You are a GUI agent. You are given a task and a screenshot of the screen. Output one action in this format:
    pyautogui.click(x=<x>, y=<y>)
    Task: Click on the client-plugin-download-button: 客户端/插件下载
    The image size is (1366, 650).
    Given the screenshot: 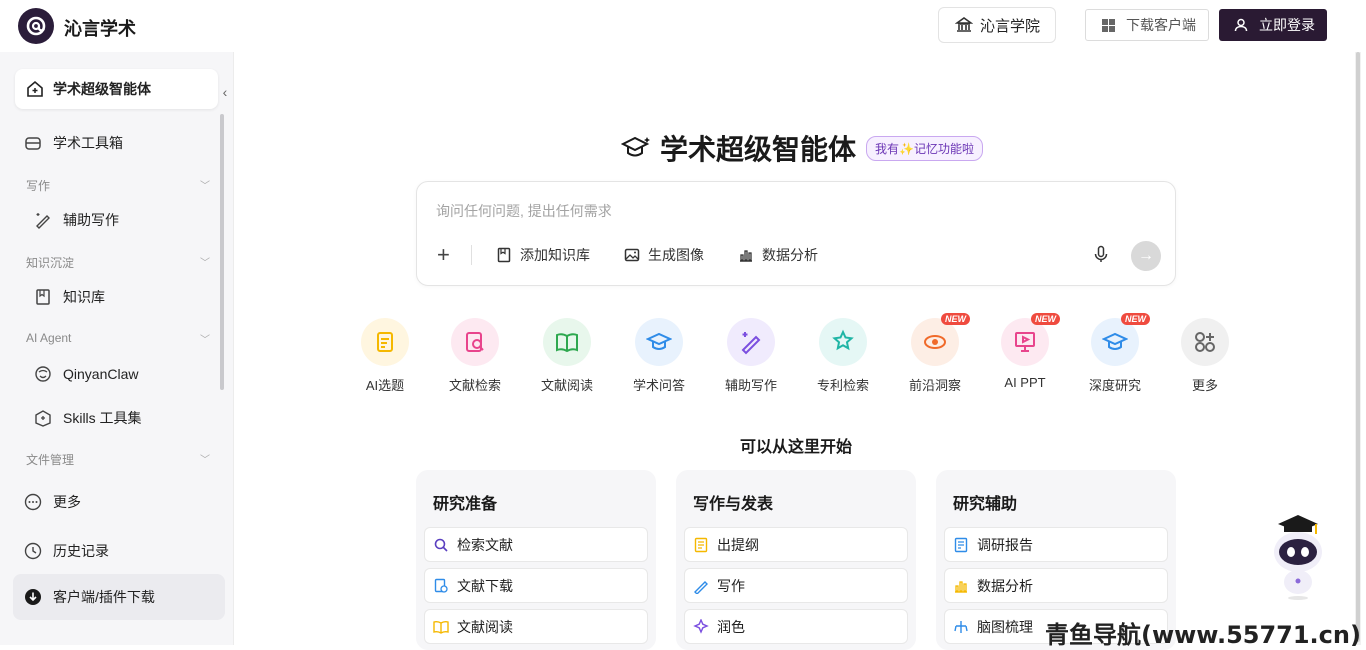 What is the action you would take?
    pyautogui.click(x=119, y=597)
    